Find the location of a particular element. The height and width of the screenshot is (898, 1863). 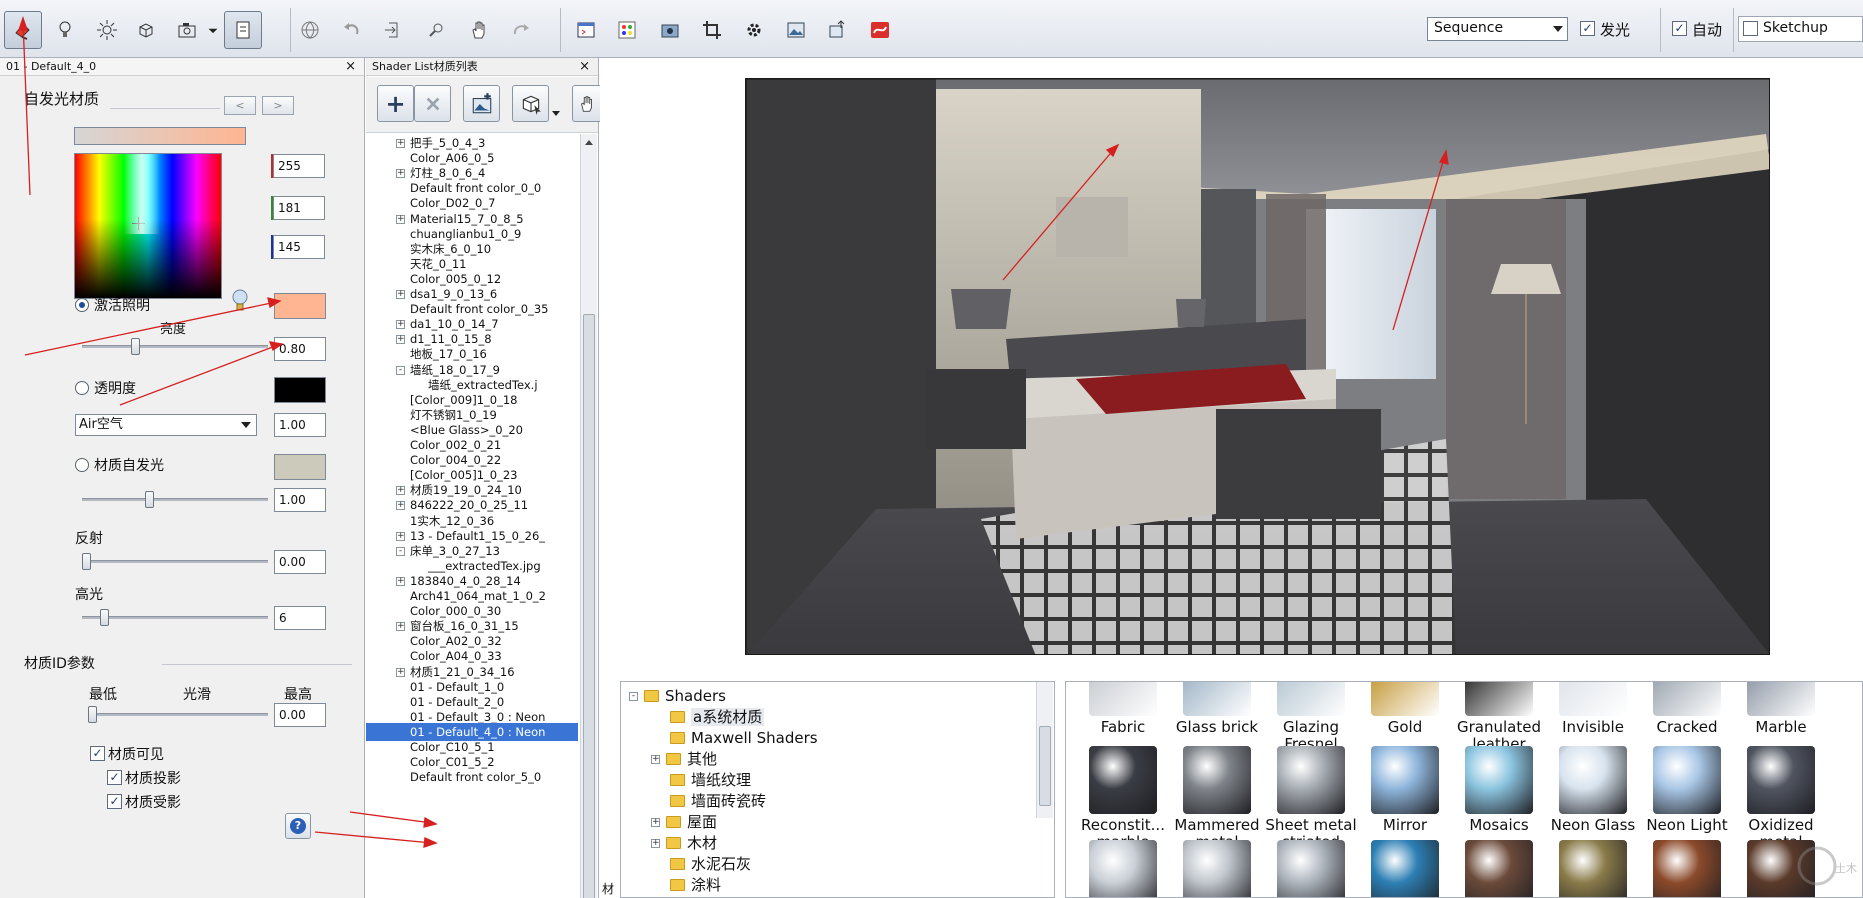

material-thumbnail: Mosaics is located at coordinates (1499, 790).